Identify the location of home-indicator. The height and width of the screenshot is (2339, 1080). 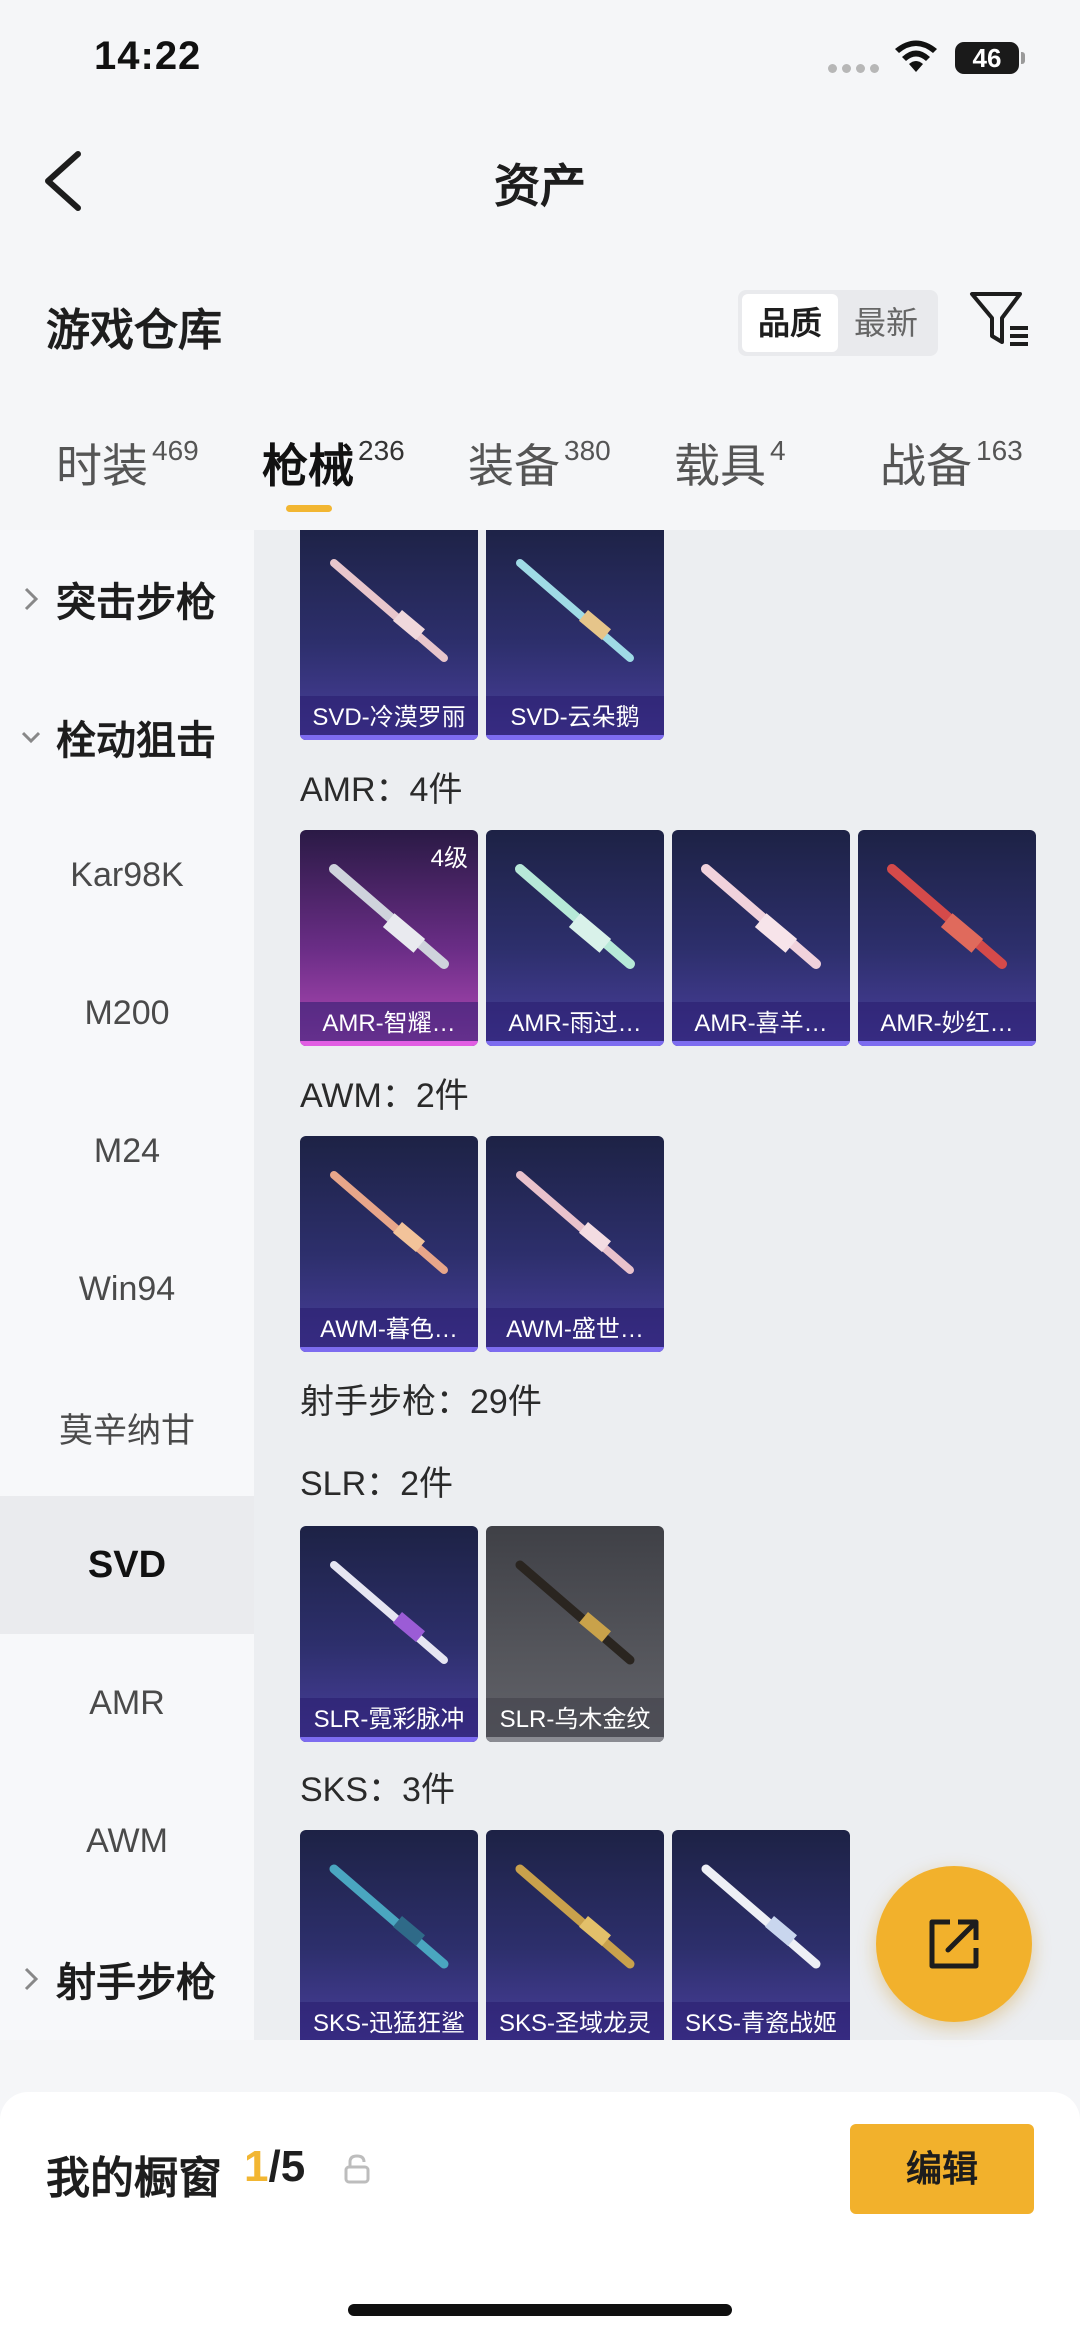
(540, 2310).